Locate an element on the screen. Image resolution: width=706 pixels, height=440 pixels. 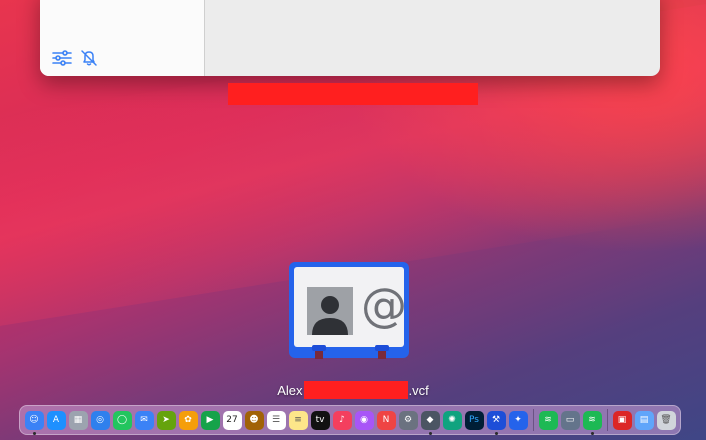
dock-simulator-icon: ✦ is located at coordinates (518, 420).